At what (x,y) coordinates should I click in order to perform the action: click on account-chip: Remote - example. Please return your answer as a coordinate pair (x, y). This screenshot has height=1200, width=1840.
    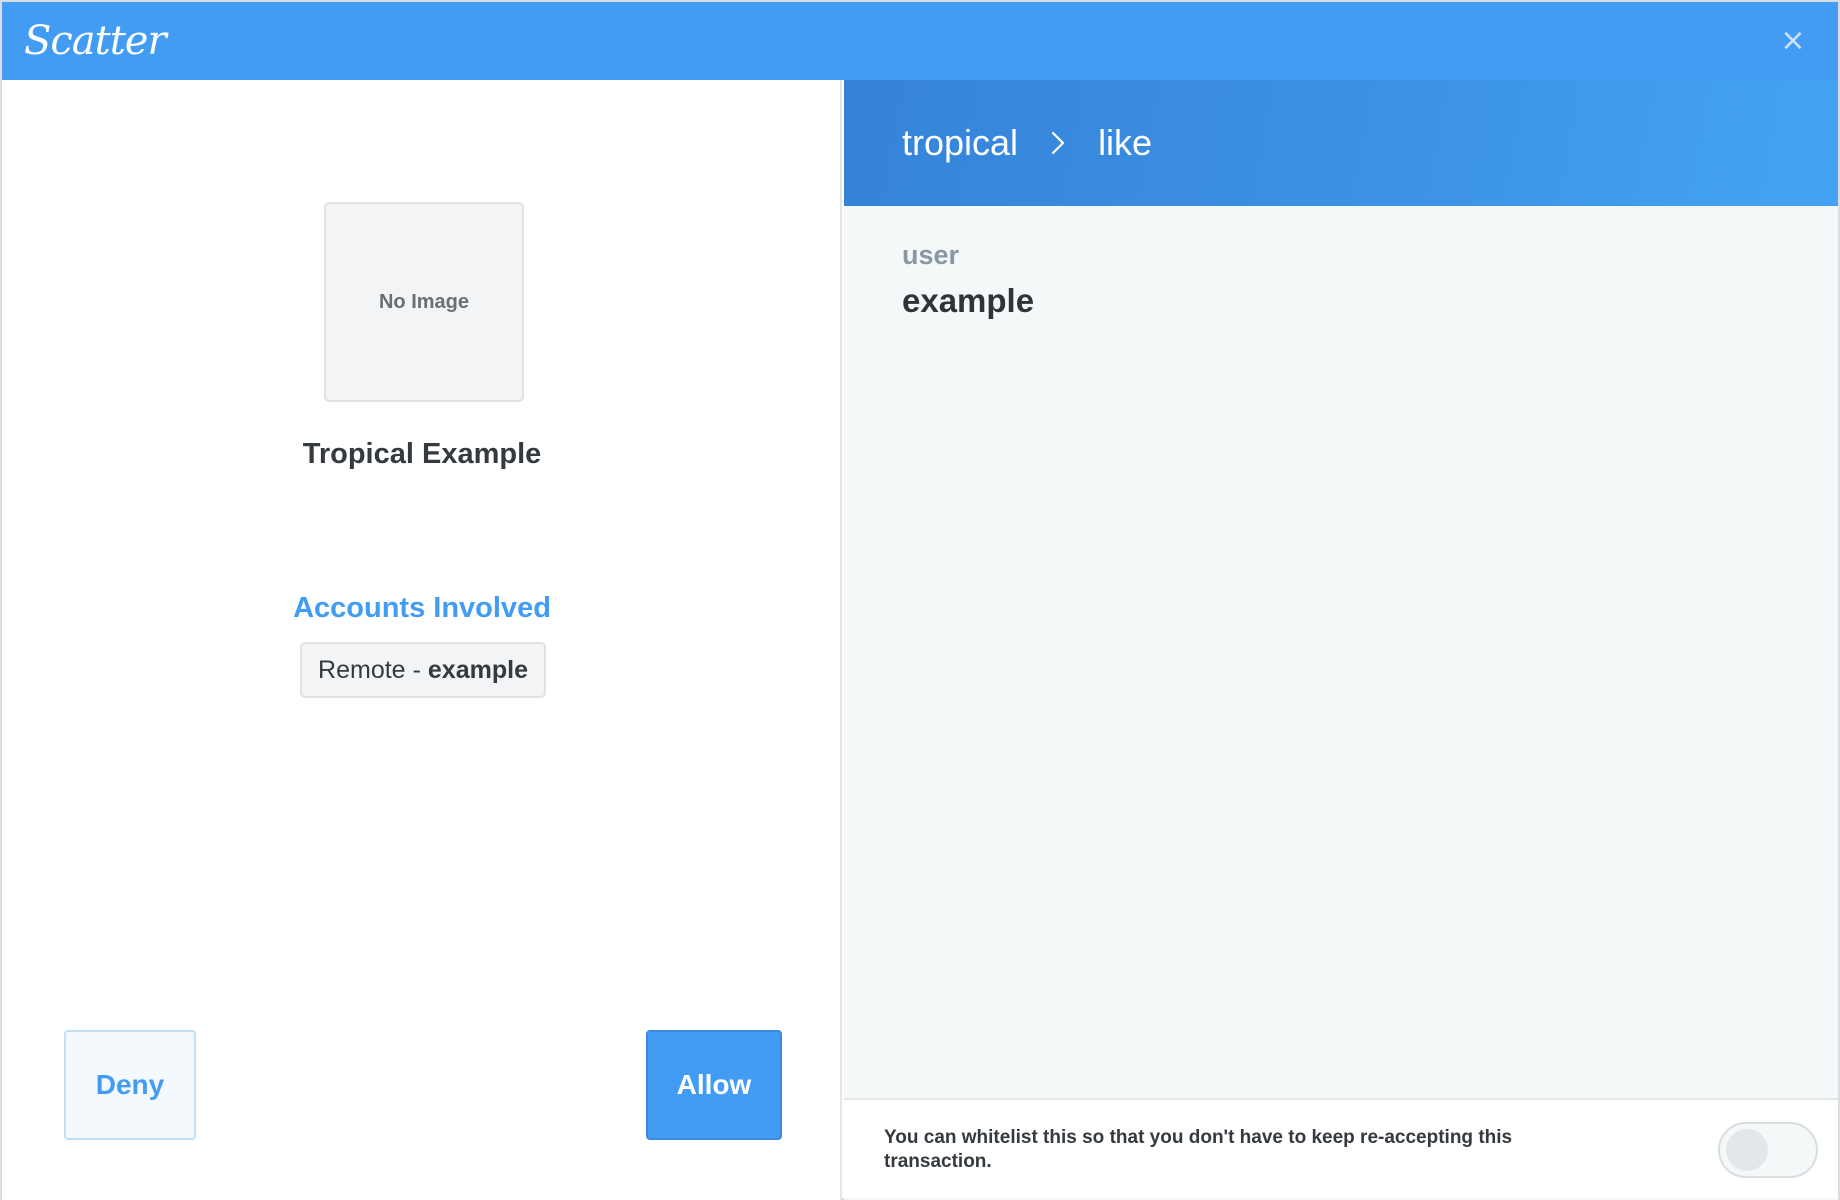
    Looking at the image, I should click on (423, 670).